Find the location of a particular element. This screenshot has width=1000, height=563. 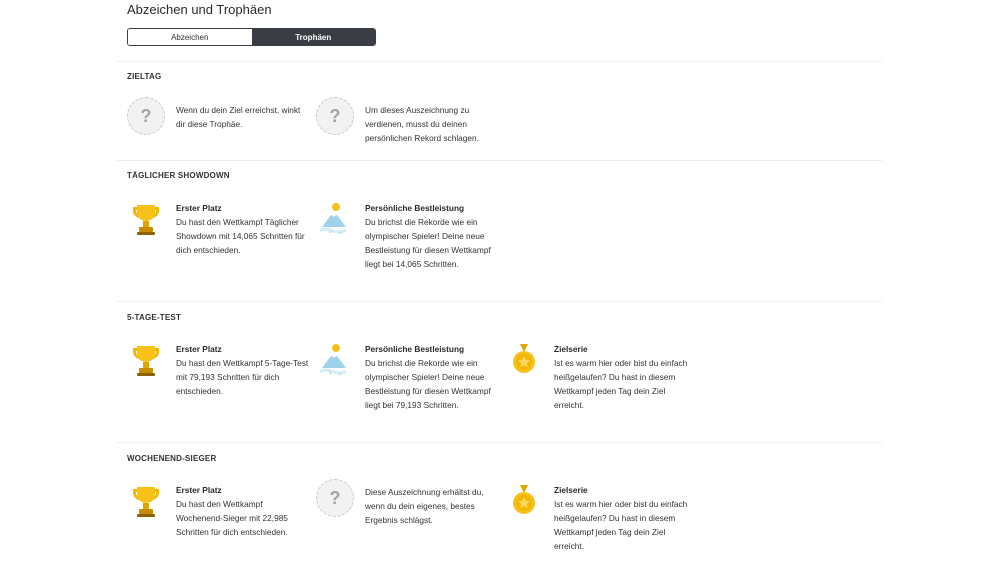

tab-trophaeen: Trophäen is located at coordinates (313, 37).